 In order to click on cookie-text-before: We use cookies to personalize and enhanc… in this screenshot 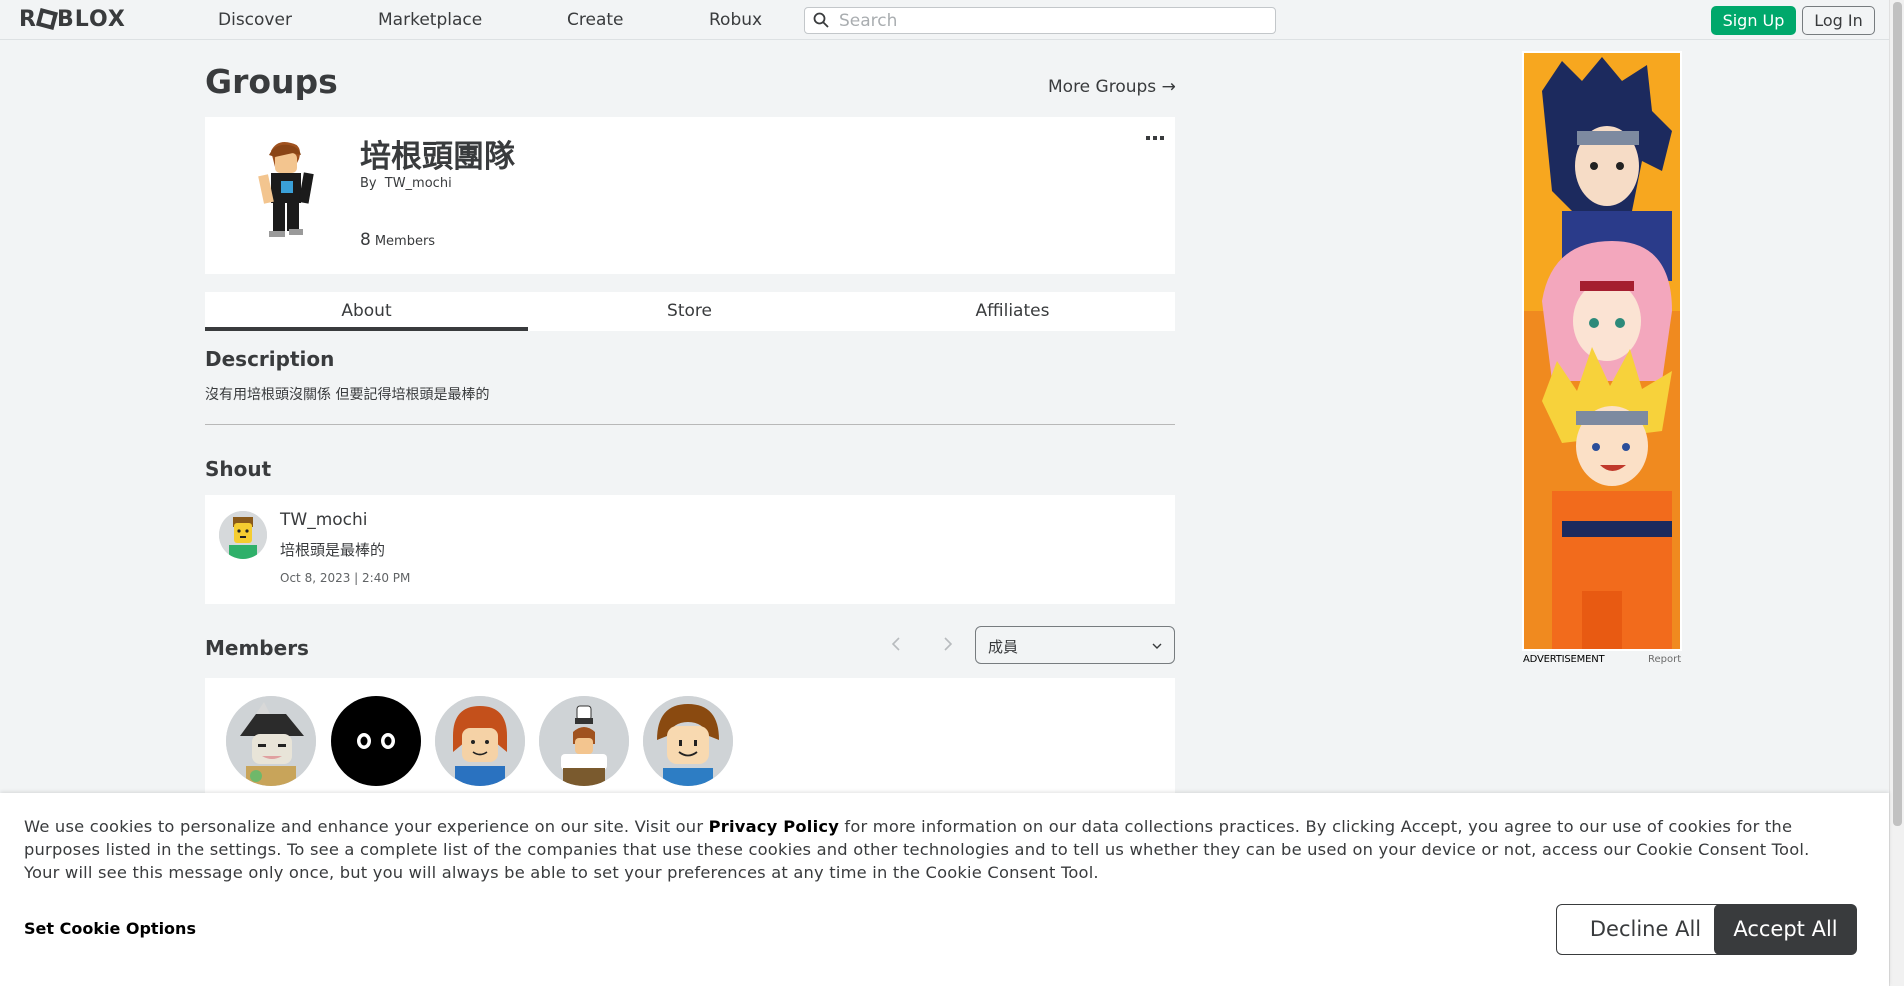, I will do `click(366, 826)`.